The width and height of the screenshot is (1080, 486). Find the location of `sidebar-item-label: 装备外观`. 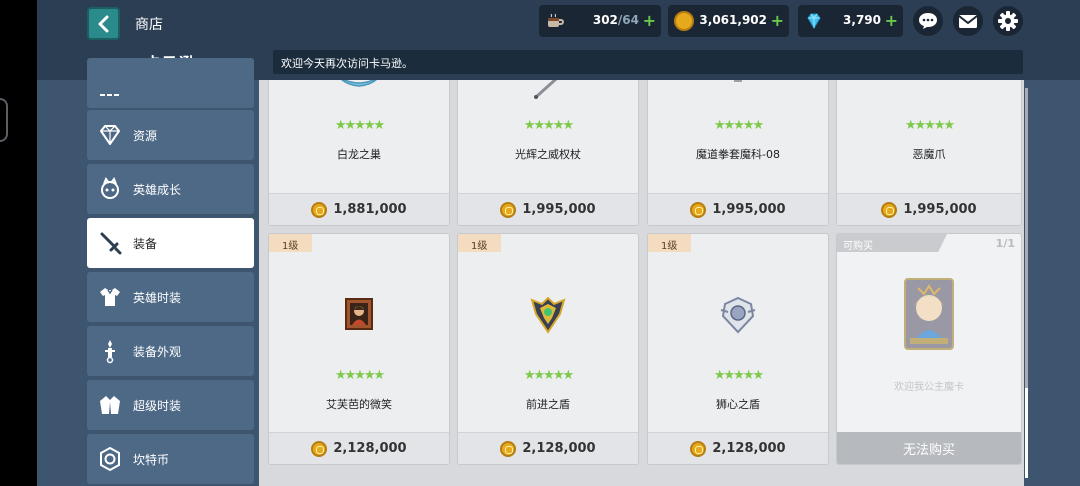

sidebar-item-label: 装备外观 is located at coordinates (157, 352).